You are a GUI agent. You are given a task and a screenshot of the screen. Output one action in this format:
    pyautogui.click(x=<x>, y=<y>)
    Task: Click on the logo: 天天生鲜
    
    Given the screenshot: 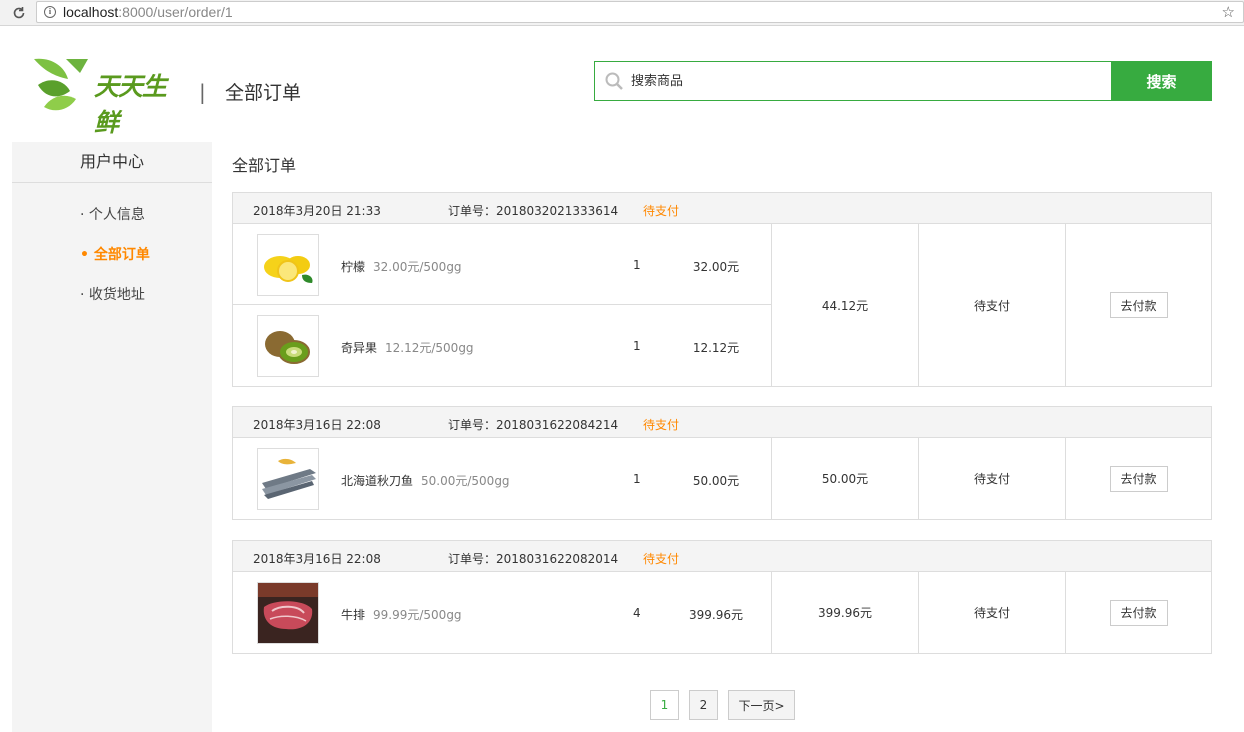 What is the action you would take?
    pyautogui.click(x=105, y=96)
    